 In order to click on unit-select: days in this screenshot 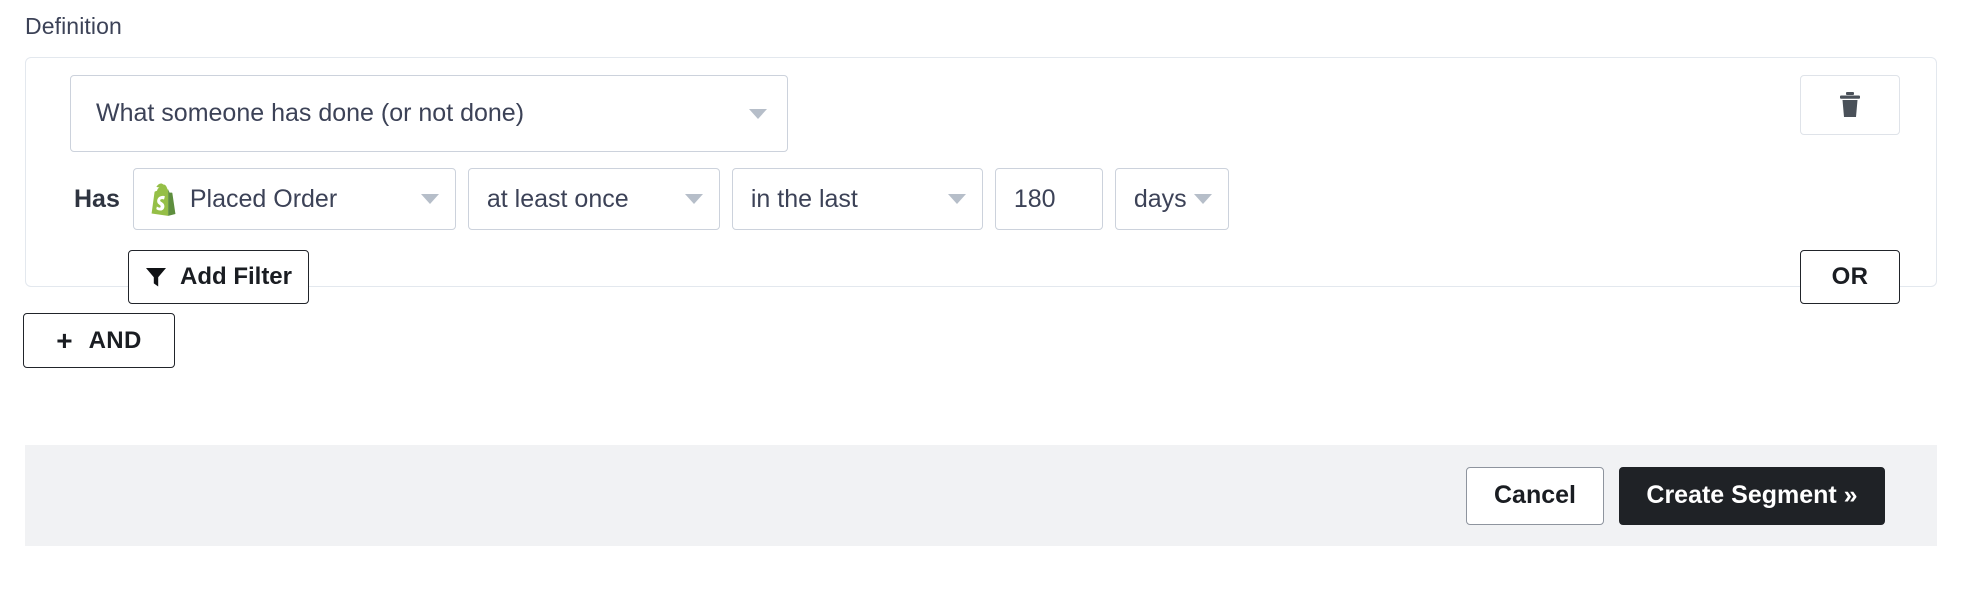, I will do `click(1171, 199)`.